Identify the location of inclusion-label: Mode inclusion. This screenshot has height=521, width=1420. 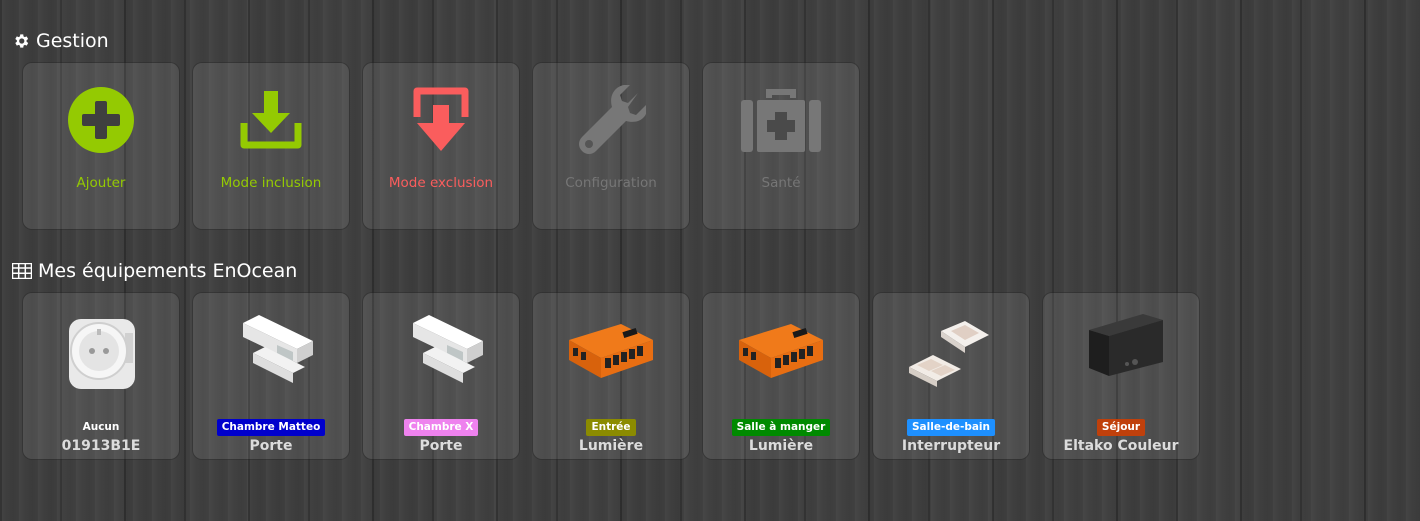
(271, 183).